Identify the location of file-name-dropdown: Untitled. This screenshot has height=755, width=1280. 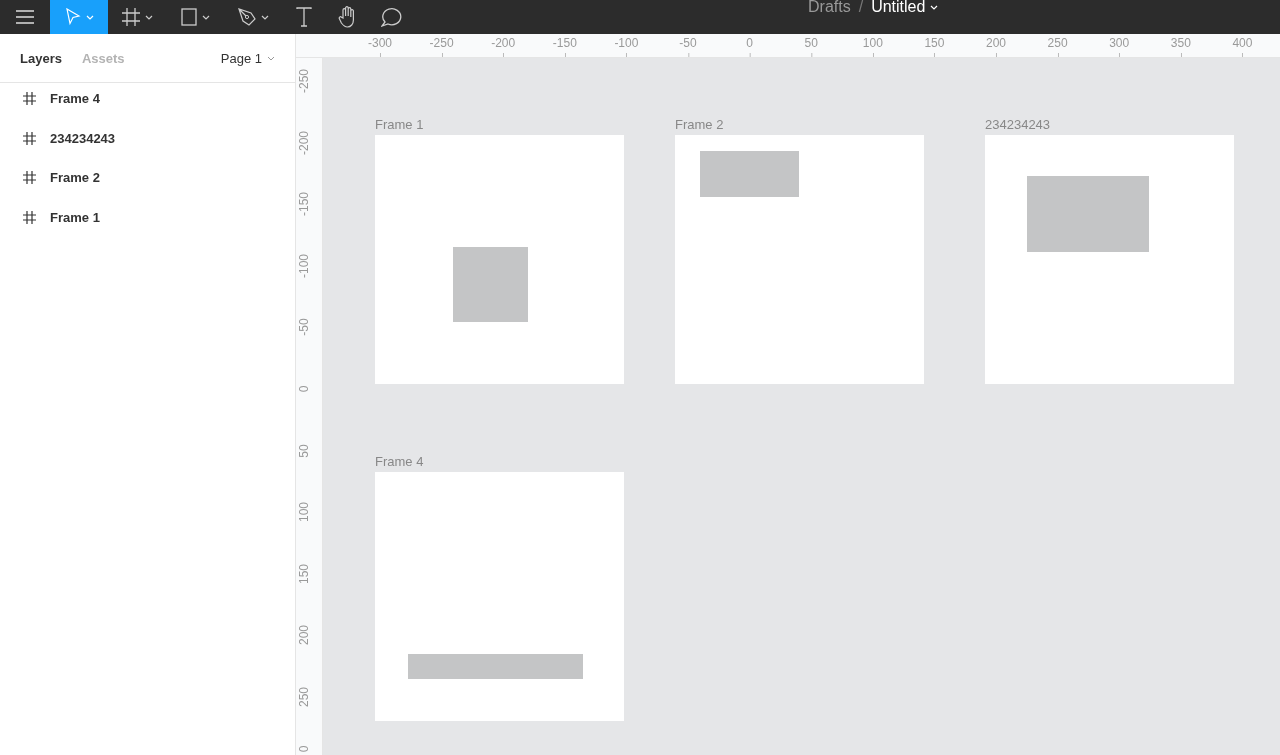
(905, 8).